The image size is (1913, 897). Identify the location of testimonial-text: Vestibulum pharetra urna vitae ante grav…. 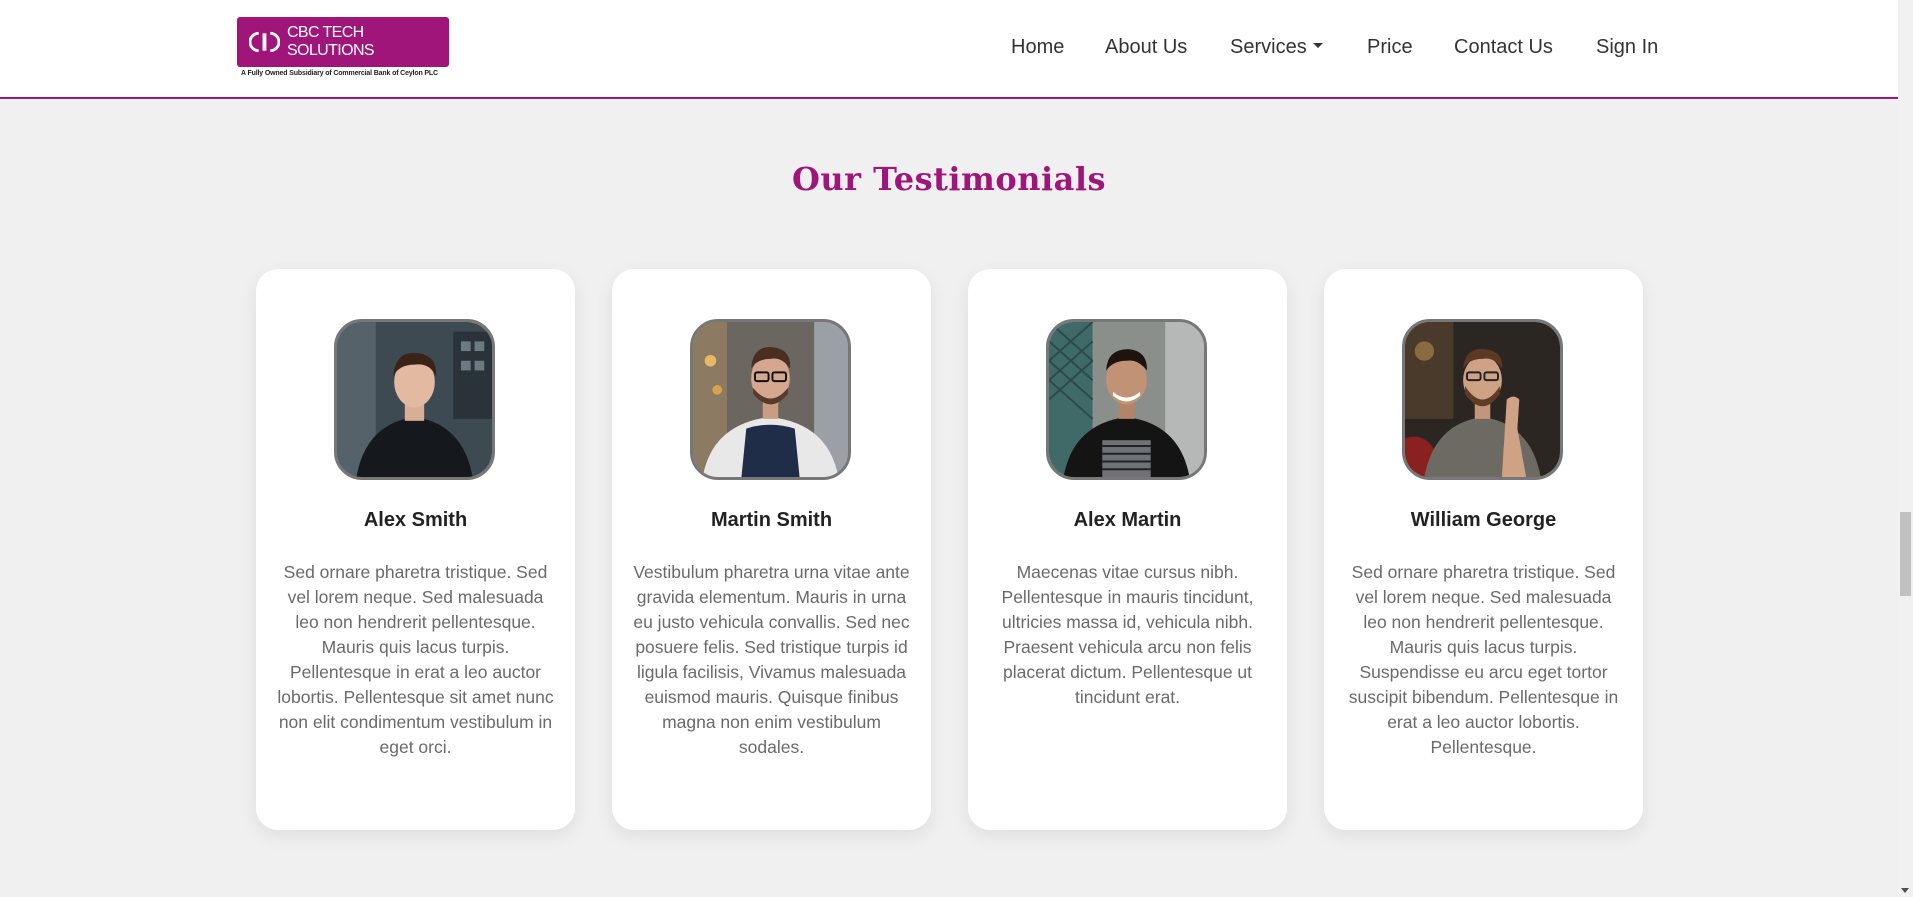
(771, 659).